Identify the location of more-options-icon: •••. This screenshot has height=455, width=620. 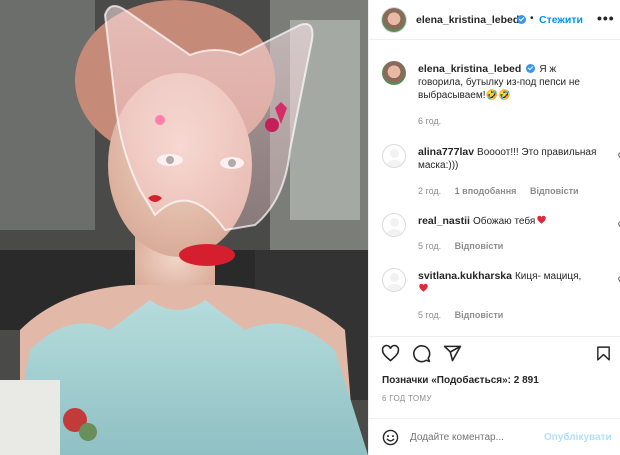
(606, 18).